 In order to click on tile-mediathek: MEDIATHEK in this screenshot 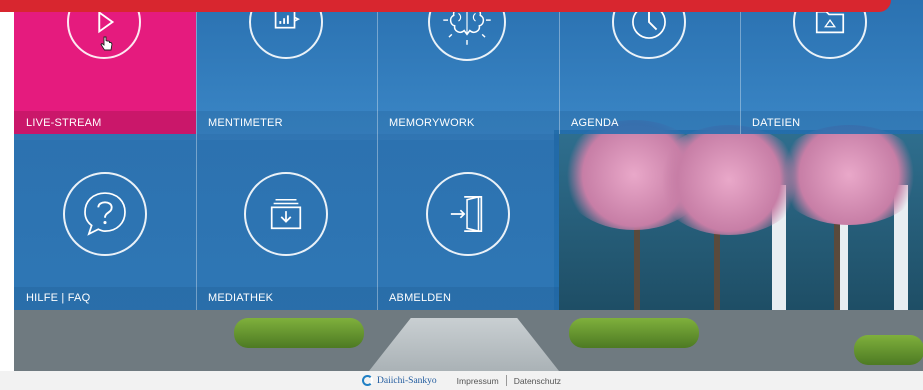, I will do `click(286, 222)`.